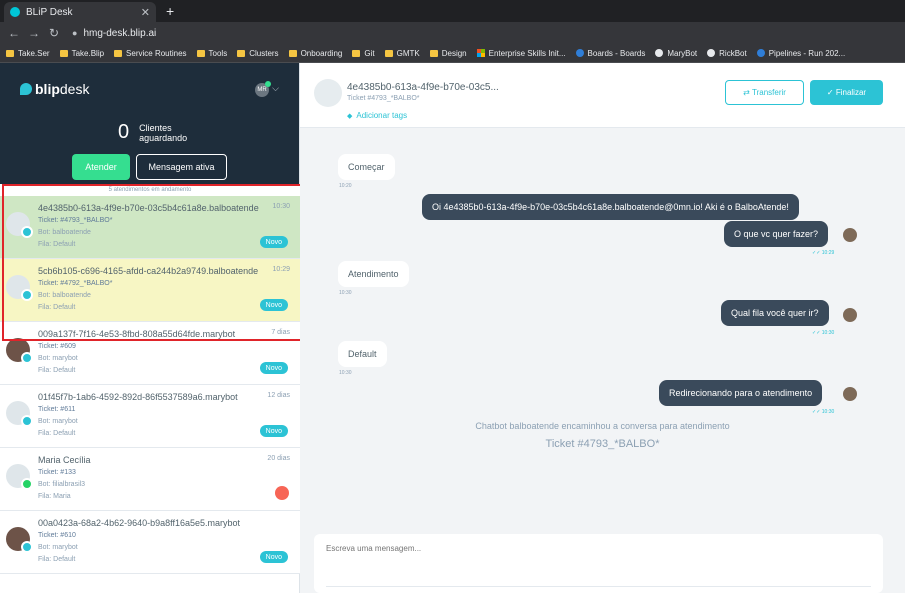 The width and height of the screenshot is (905, 593). Describe the element at coordinates (377, 115) in the screenshot. I see `add-tags-link: Adicionar tags` at that location.